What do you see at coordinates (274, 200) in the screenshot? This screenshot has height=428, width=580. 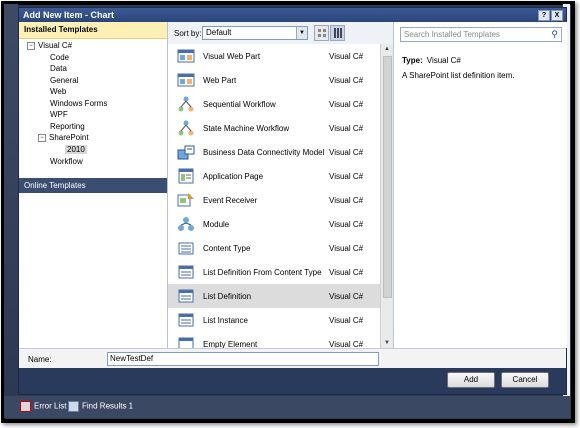 I see `template-row: Event Receiver Visual C#` at bounding box center [274, 200].